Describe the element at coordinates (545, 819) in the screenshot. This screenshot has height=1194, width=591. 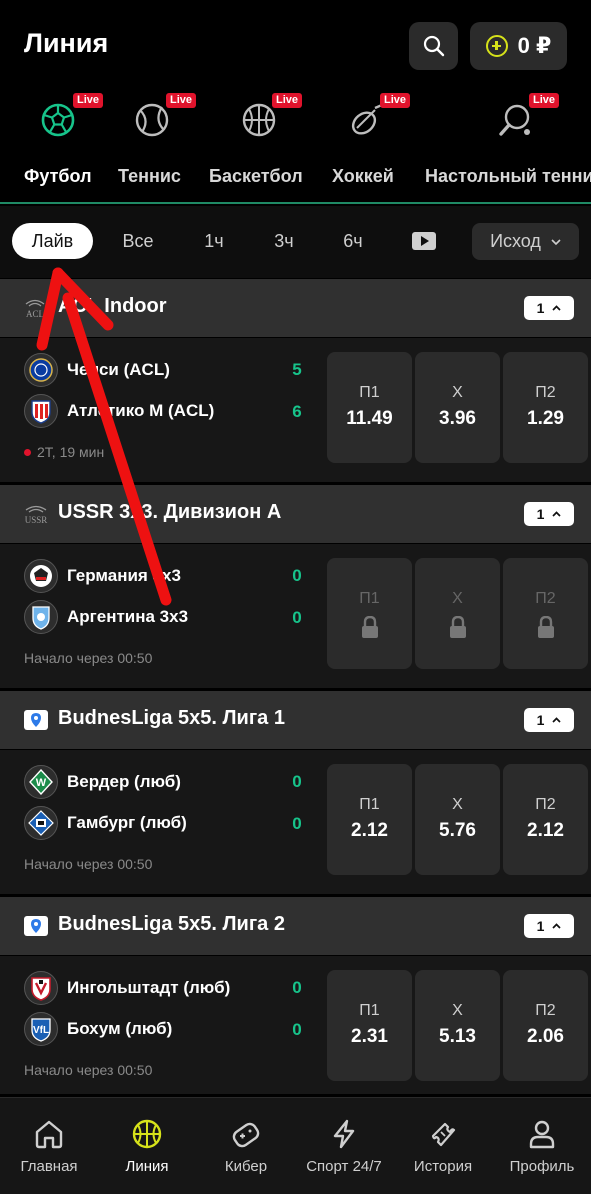
I see `odd-button-p2: П2 2.12` at that location.